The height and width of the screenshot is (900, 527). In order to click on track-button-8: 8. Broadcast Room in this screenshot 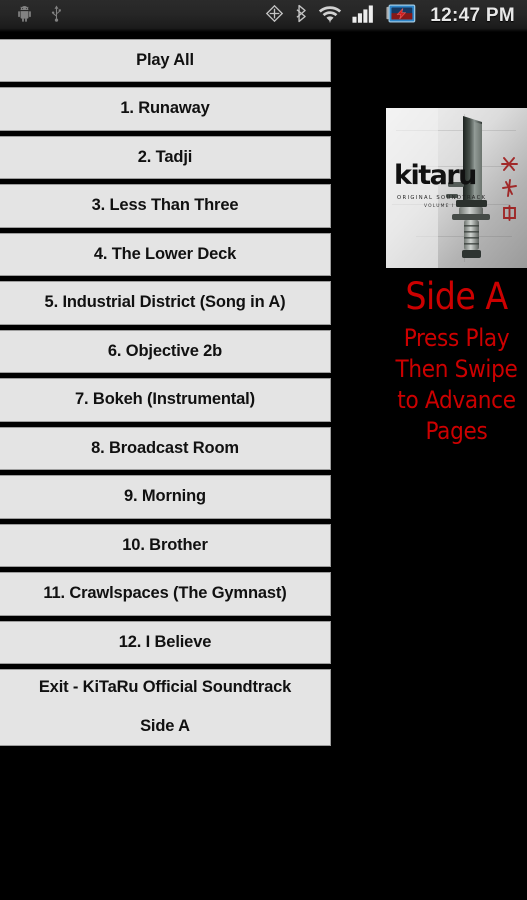, I will do `click(165, 448)`.